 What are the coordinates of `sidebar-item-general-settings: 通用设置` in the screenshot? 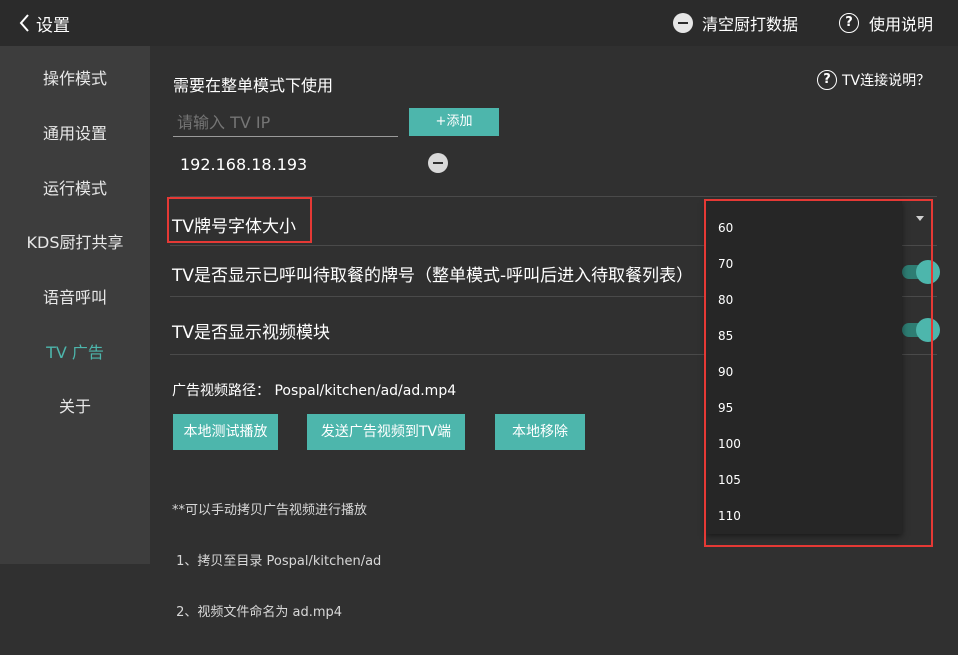 It's located at (75, 134).